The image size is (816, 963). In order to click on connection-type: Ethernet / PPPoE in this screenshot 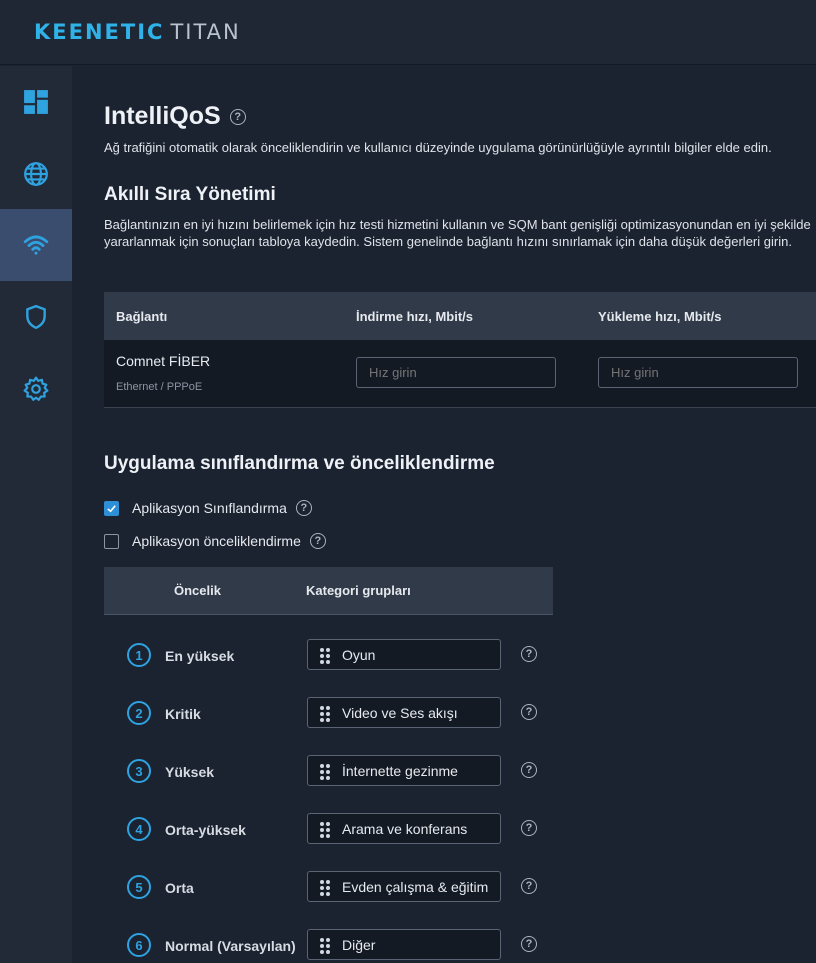, I will do `click(159, 387)`.